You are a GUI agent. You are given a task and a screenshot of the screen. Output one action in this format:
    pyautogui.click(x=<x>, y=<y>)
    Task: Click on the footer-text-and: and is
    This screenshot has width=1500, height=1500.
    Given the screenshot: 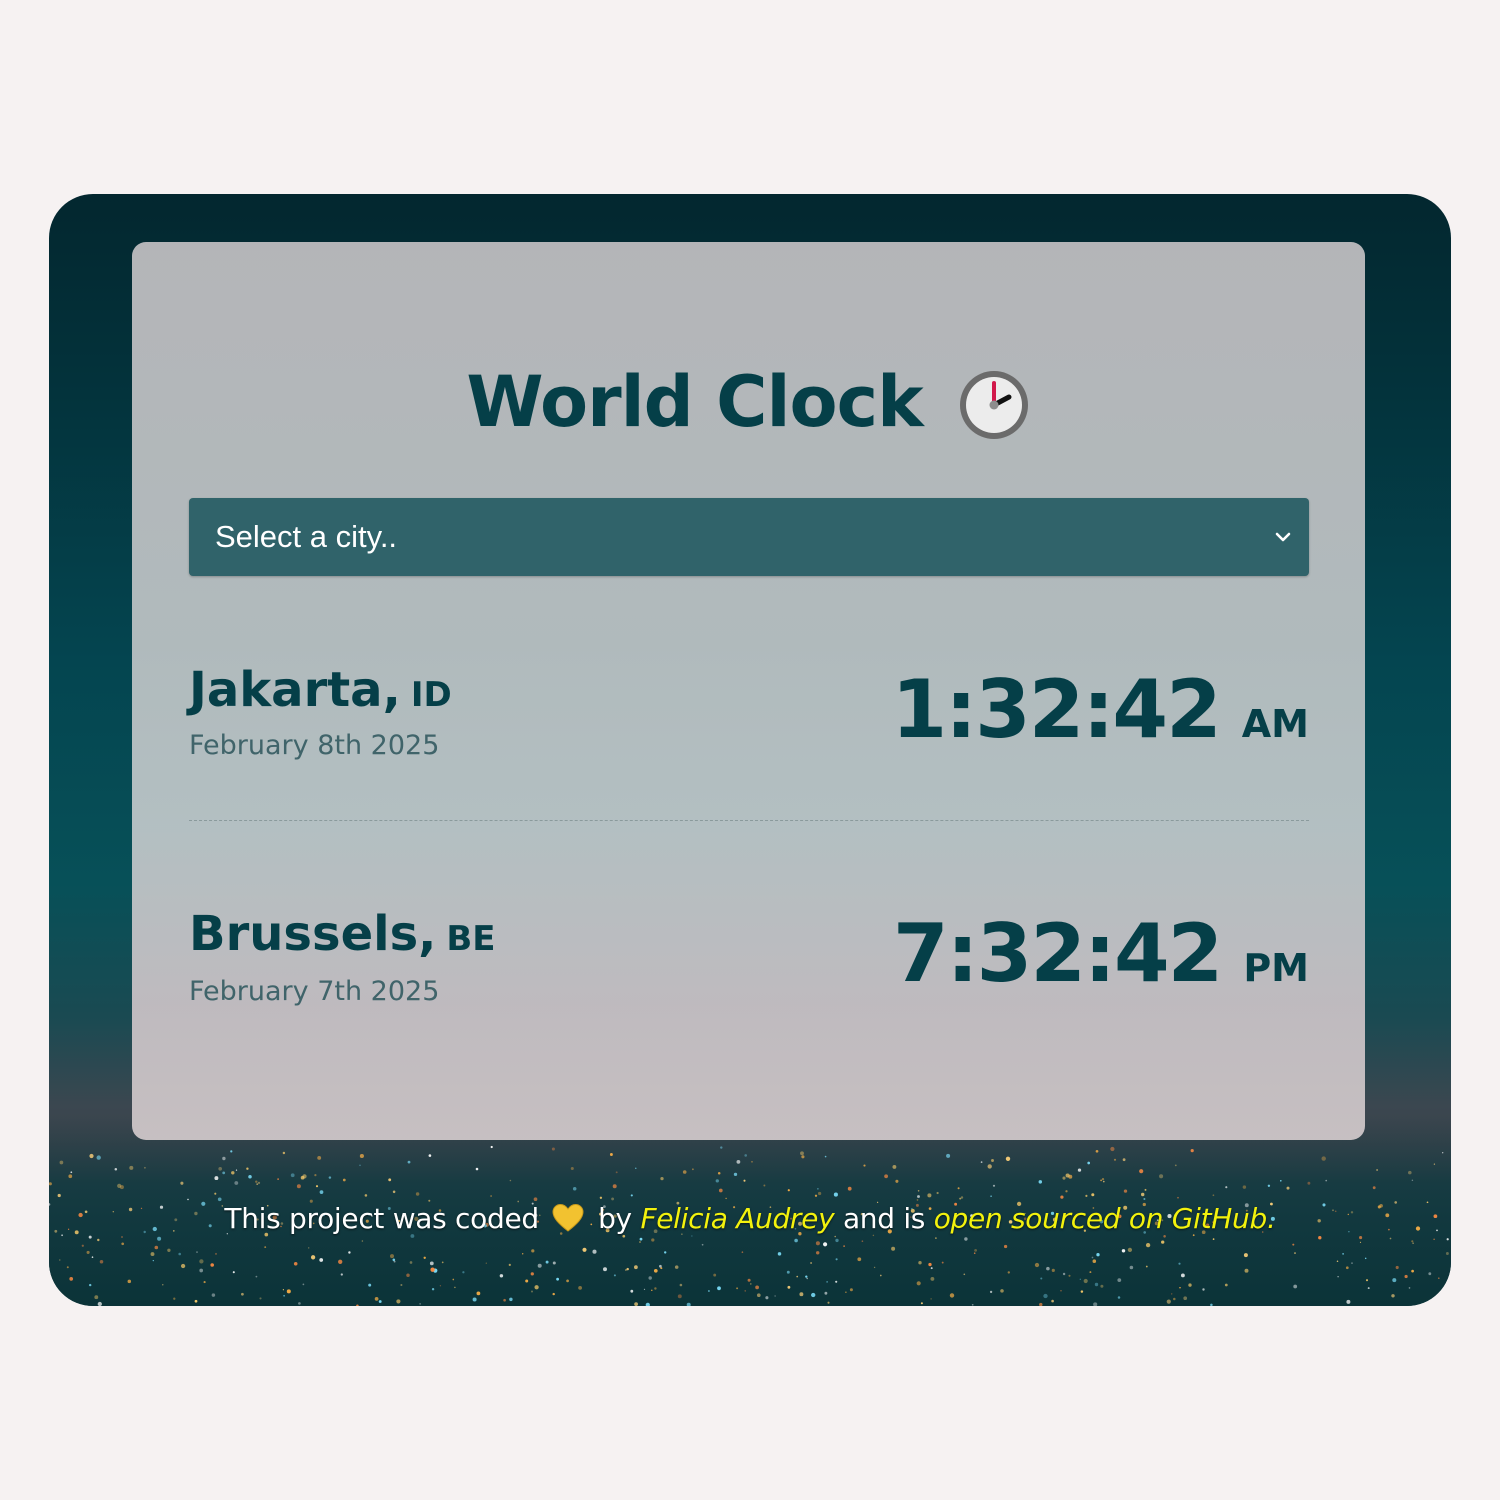 What is the action you would take?
    pyautogui.click(x=884, y=1218)
    